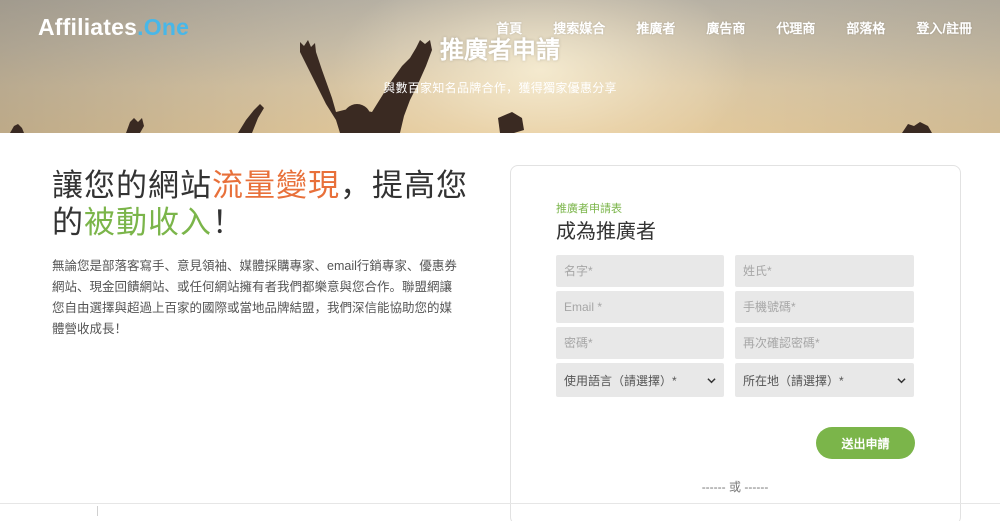 The width and height of the screenshot is (1000, 521). Describe the element at coordinates (262, 204) in the screenshot. I see `intro-headline: 讓您的網站流量變現，提高您的被動收入！` at that location.